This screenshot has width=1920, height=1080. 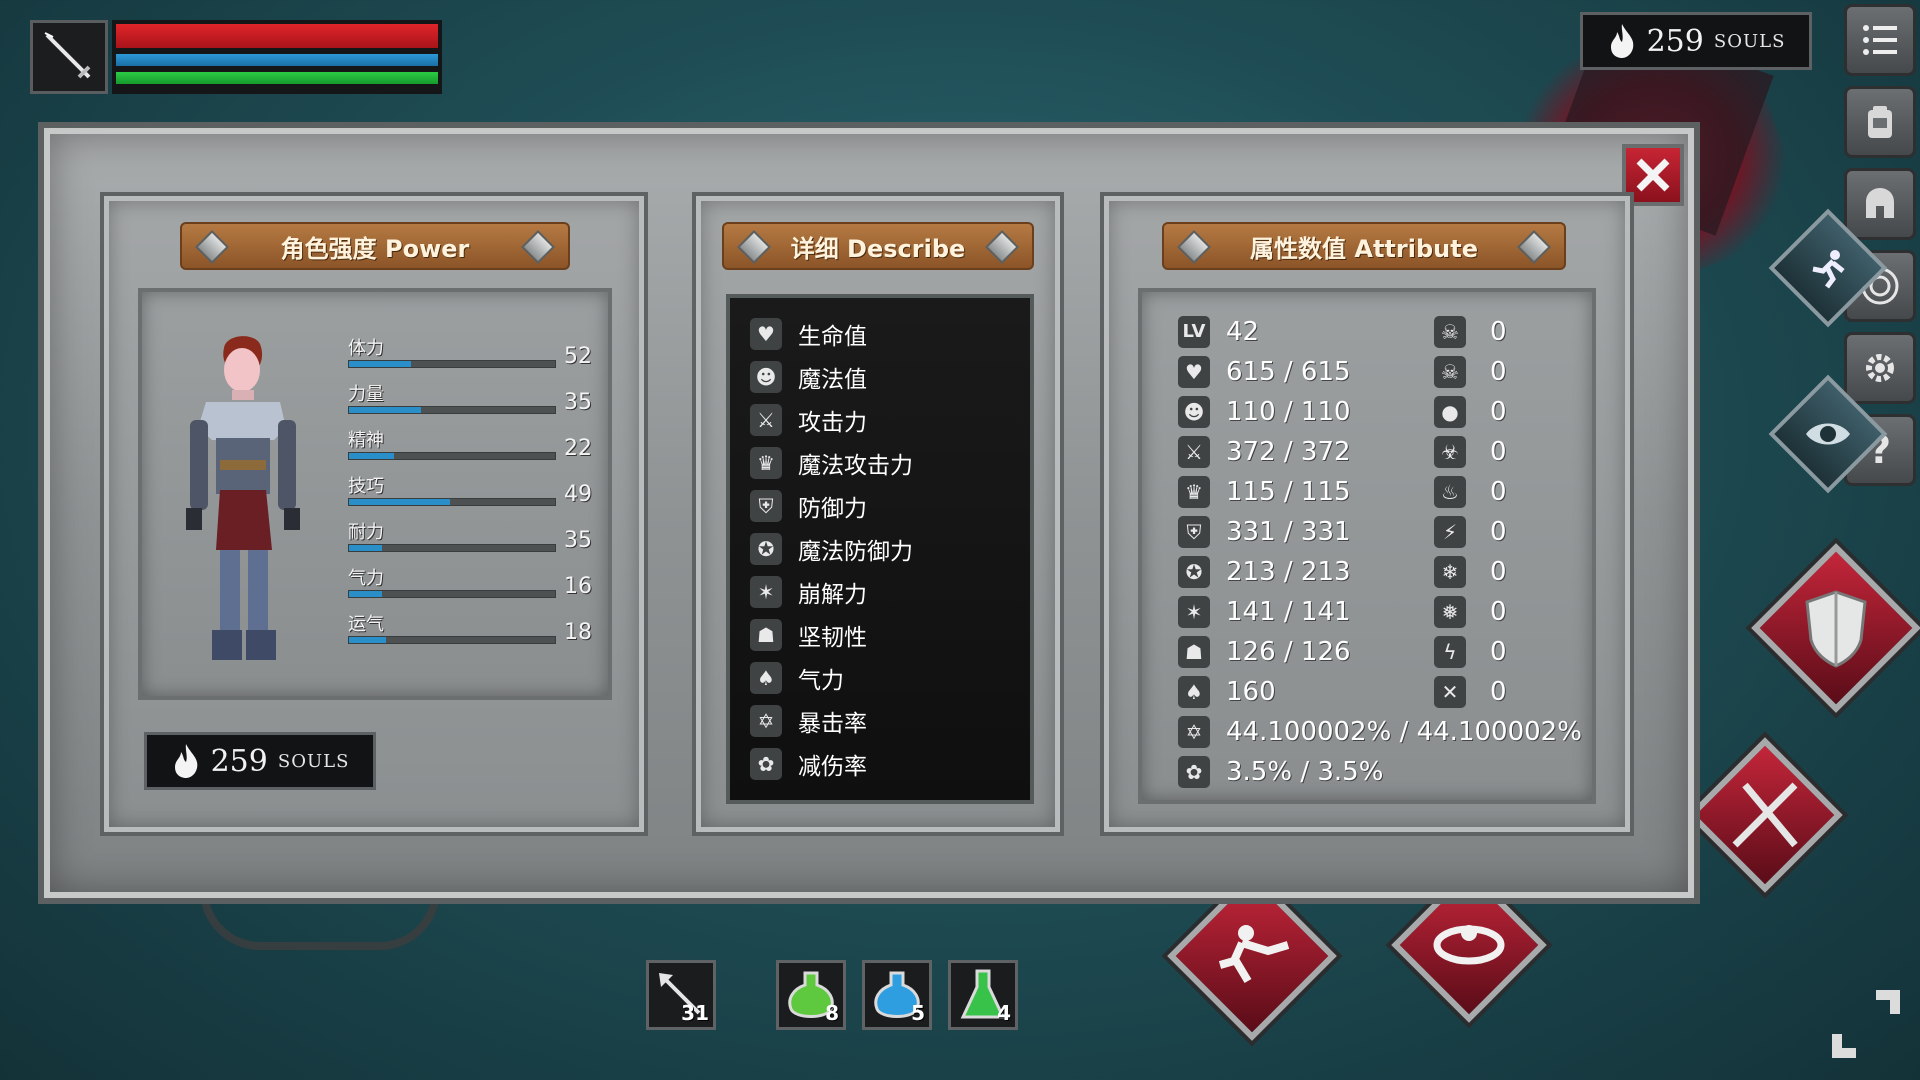 What do you see at coordinates (681, 995) in the screenshot?
I see `quick-item-arrows: 31` at bounding box center [681, 995].